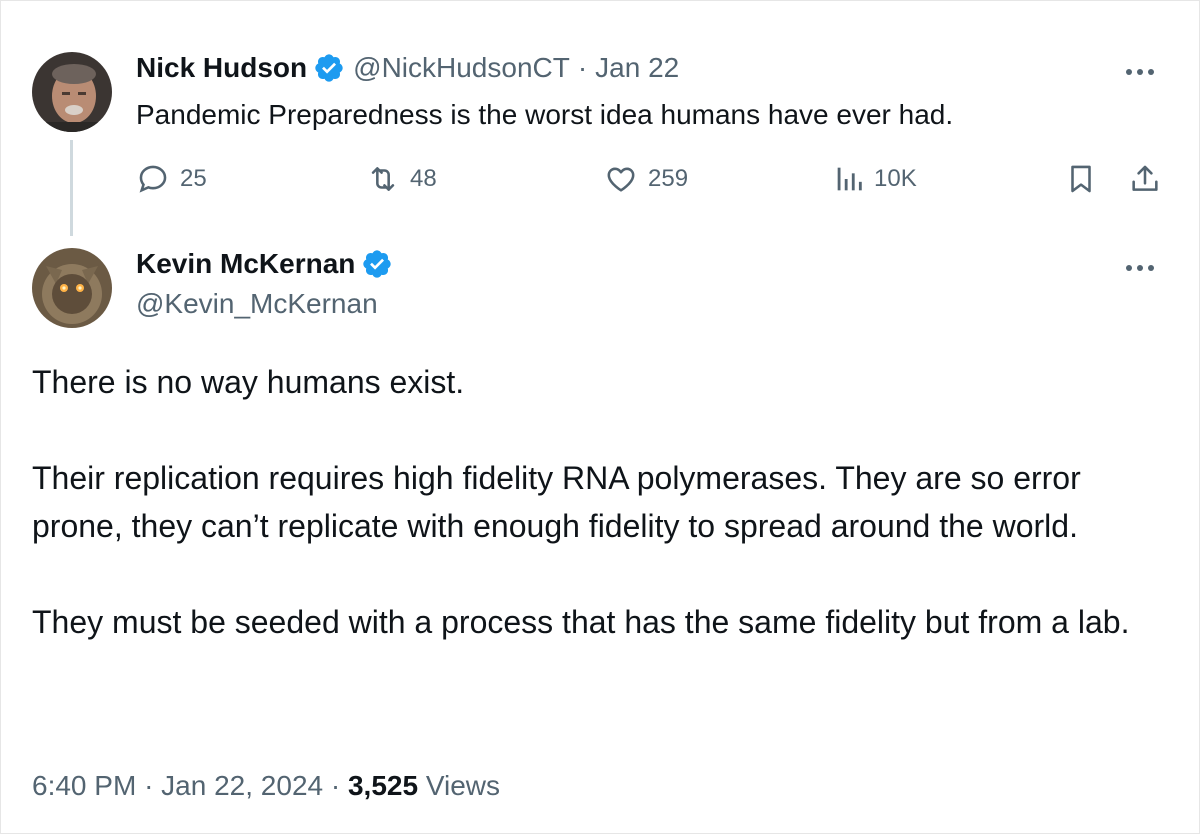 Image resolution: width=1200 pixels, height=834 pixels. Describe the element at coordinates (401, 179) in the screenshot. I see `repost-button: 48` at that location.